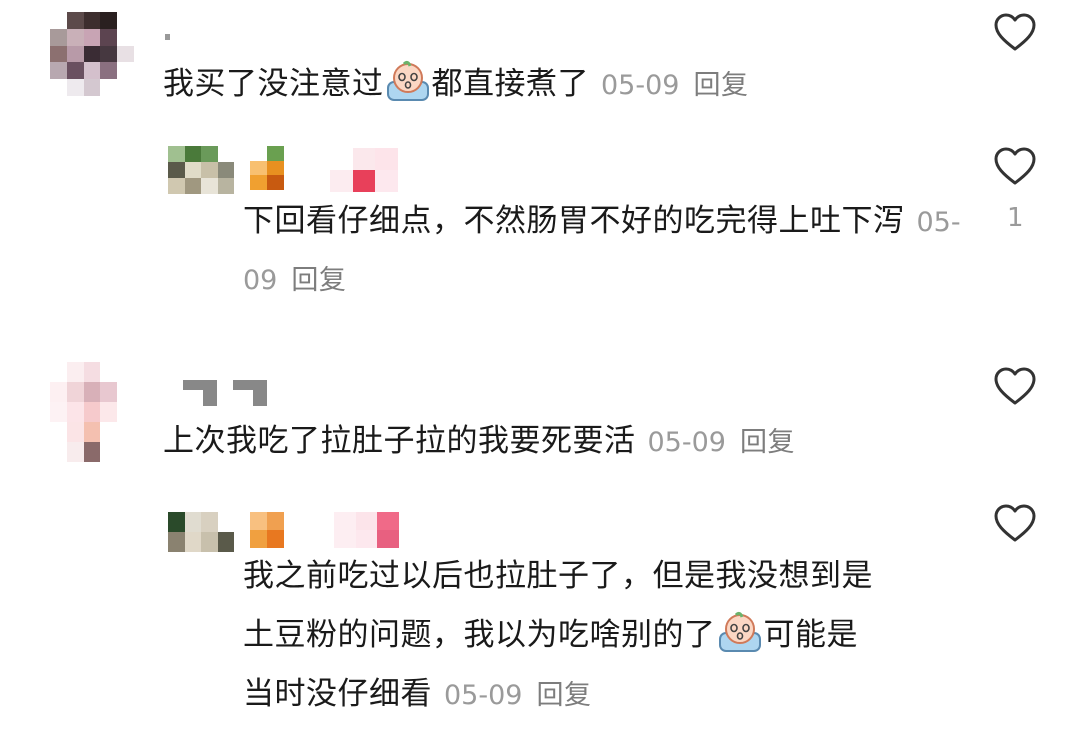  I want to click on like-count: 1, so click(1015, 218).